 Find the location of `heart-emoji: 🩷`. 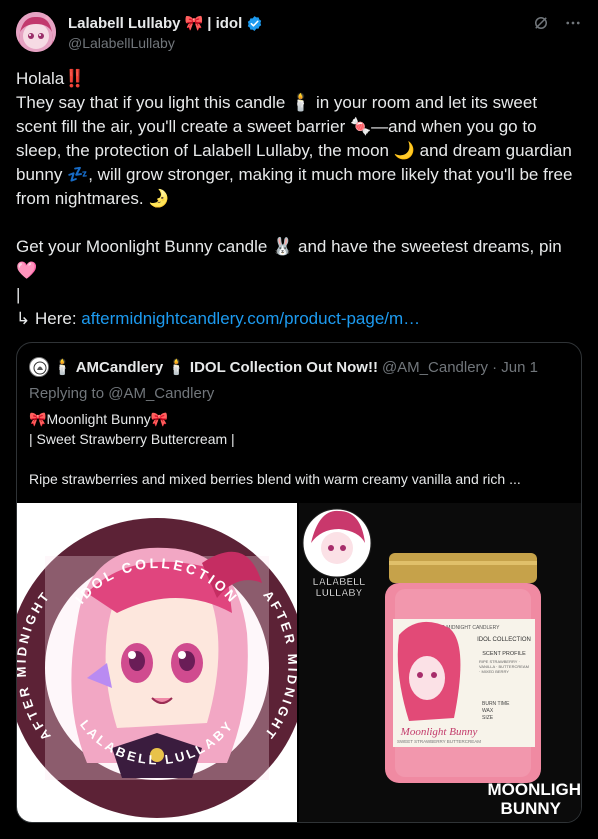

heart-emoji: 🩷 is located at coordinates (27, 270).